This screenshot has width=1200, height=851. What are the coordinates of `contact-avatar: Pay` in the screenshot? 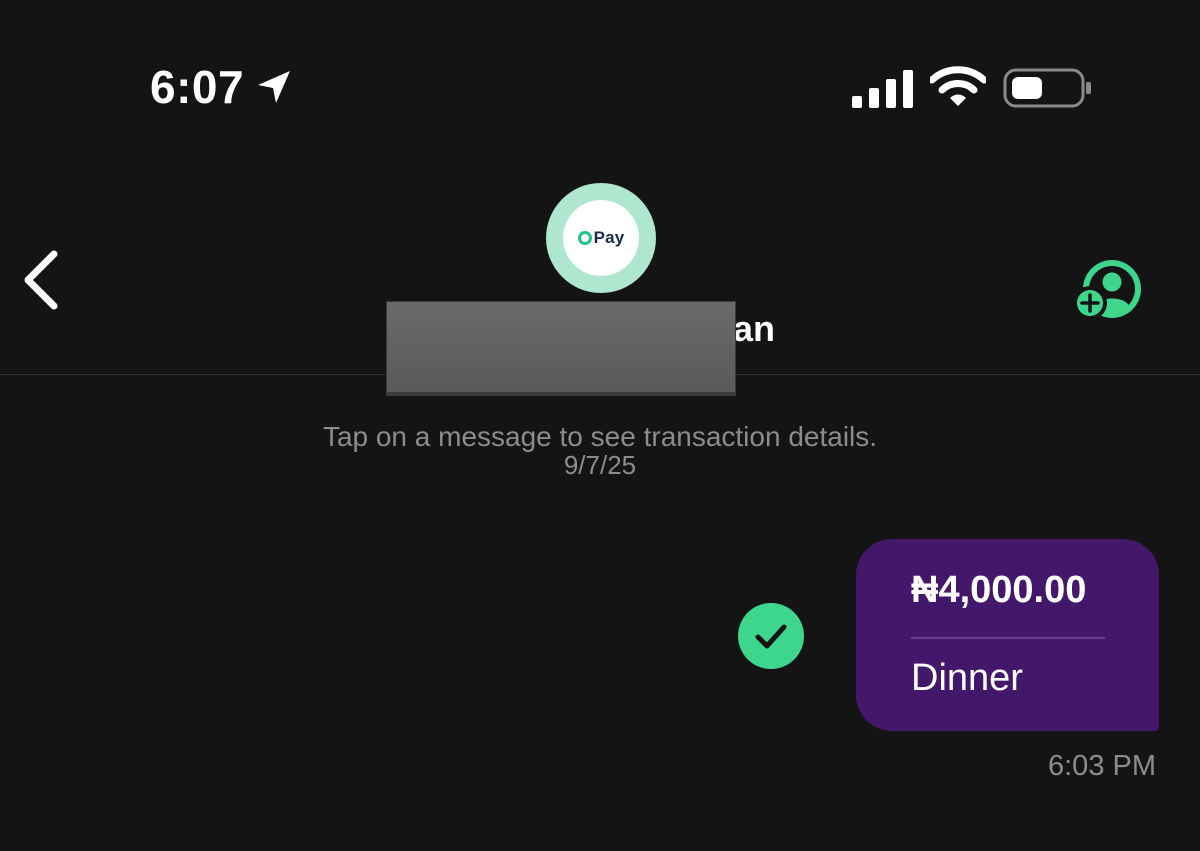 It's located at (601, 238).